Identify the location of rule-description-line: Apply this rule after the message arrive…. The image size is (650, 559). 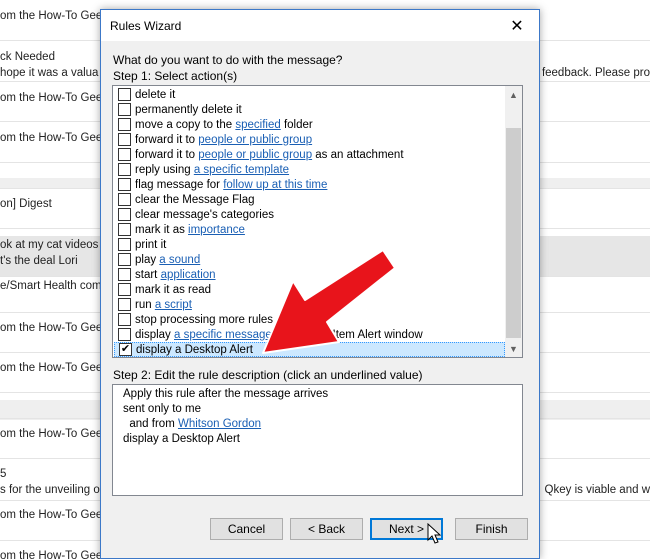
(322, 394).